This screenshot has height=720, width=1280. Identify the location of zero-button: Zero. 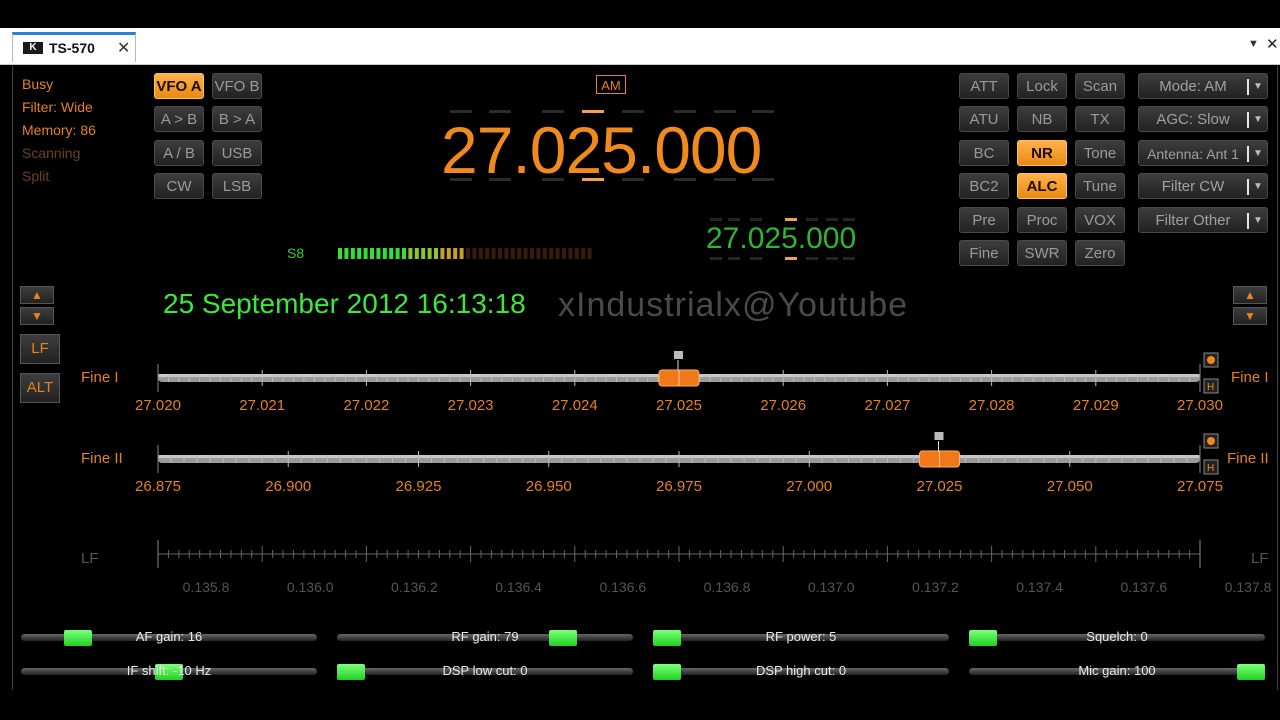
(1100, 253).